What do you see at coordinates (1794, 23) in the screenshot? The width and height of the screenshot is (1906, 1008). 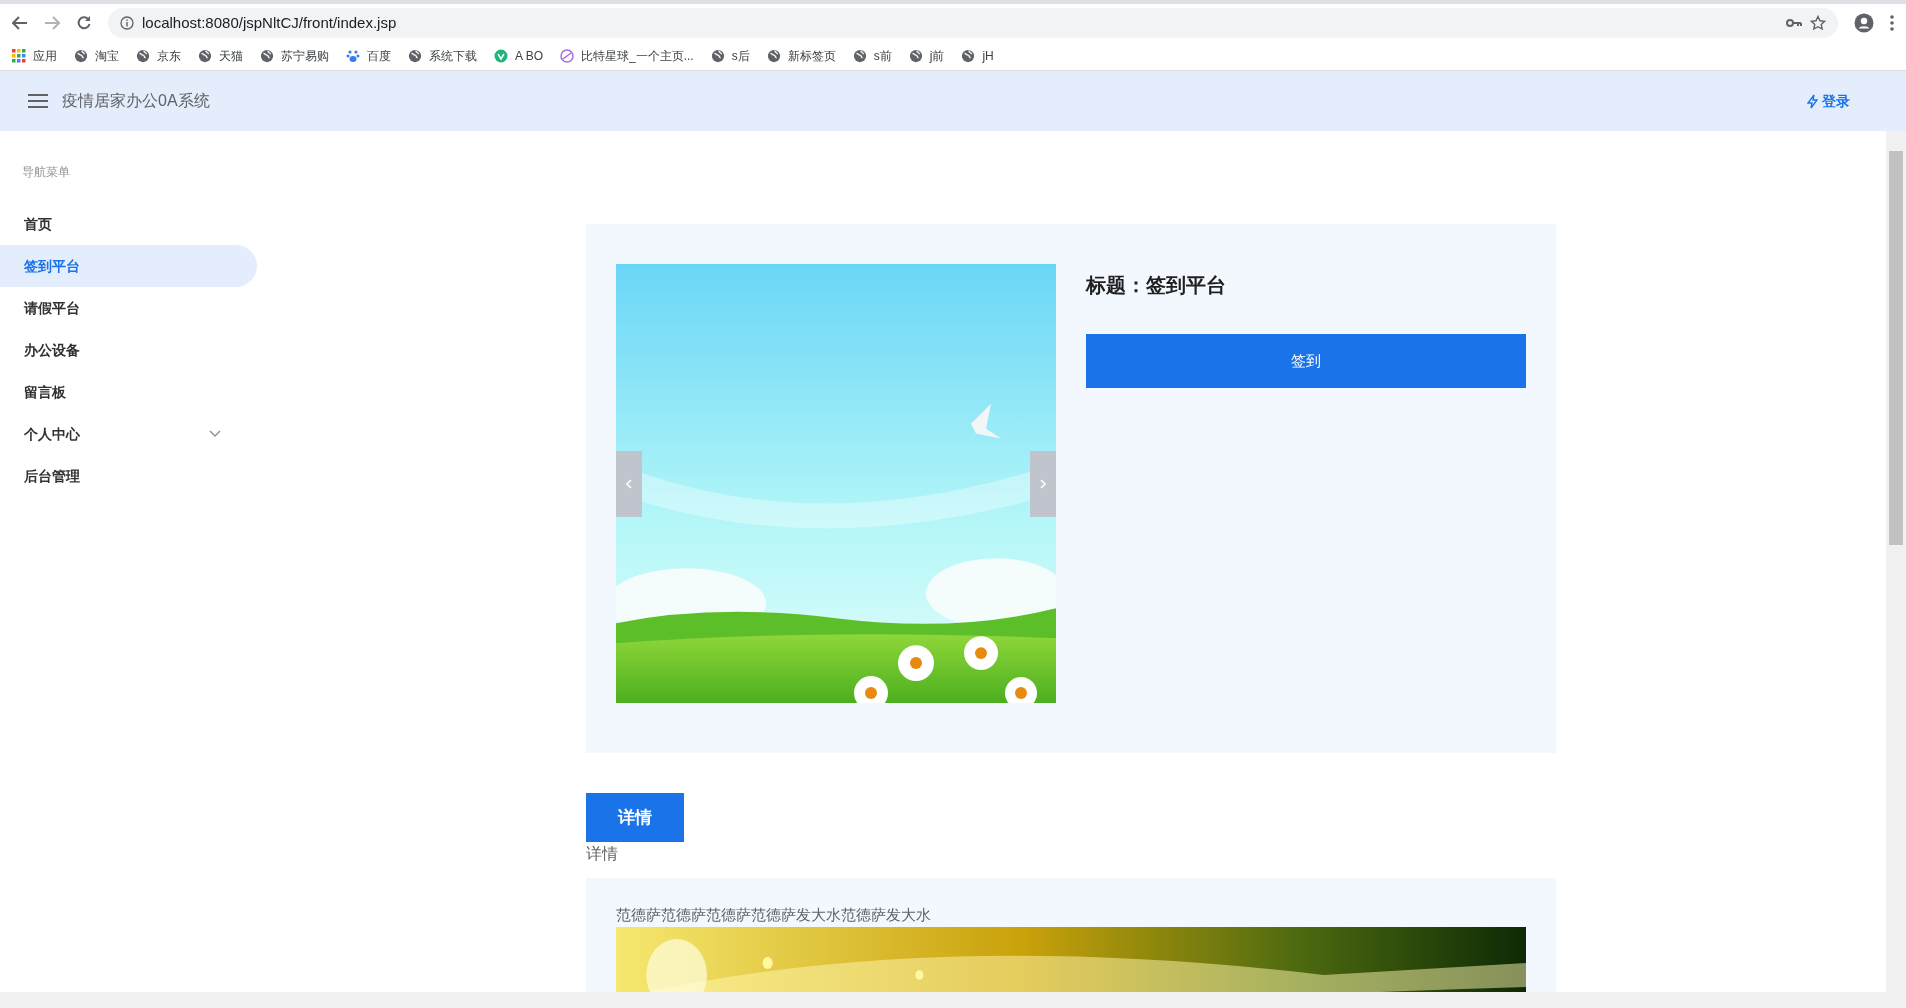 I see `key-icon` at bounding box center [1794, 23].